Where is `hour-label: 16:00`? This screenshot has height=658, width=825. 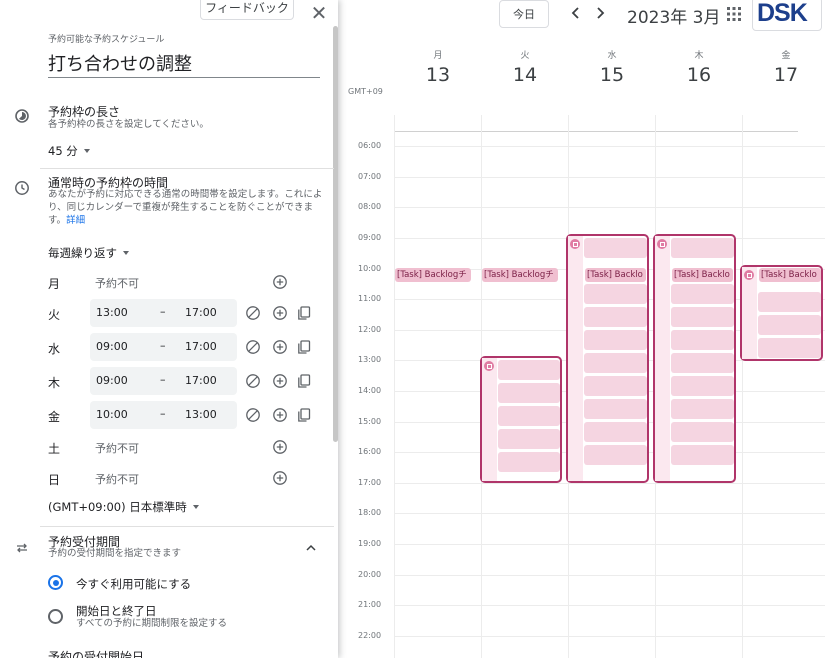
hour-label: 16:00 is located at coordinates (370, 451).